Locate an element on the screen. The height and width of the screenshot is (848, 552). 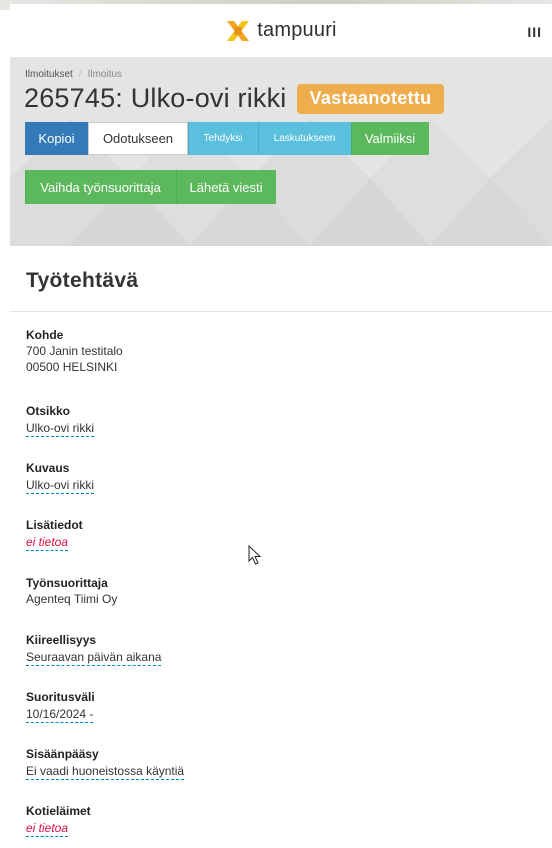
section-title: Työtehtävä is located at coordinates (82, 280).